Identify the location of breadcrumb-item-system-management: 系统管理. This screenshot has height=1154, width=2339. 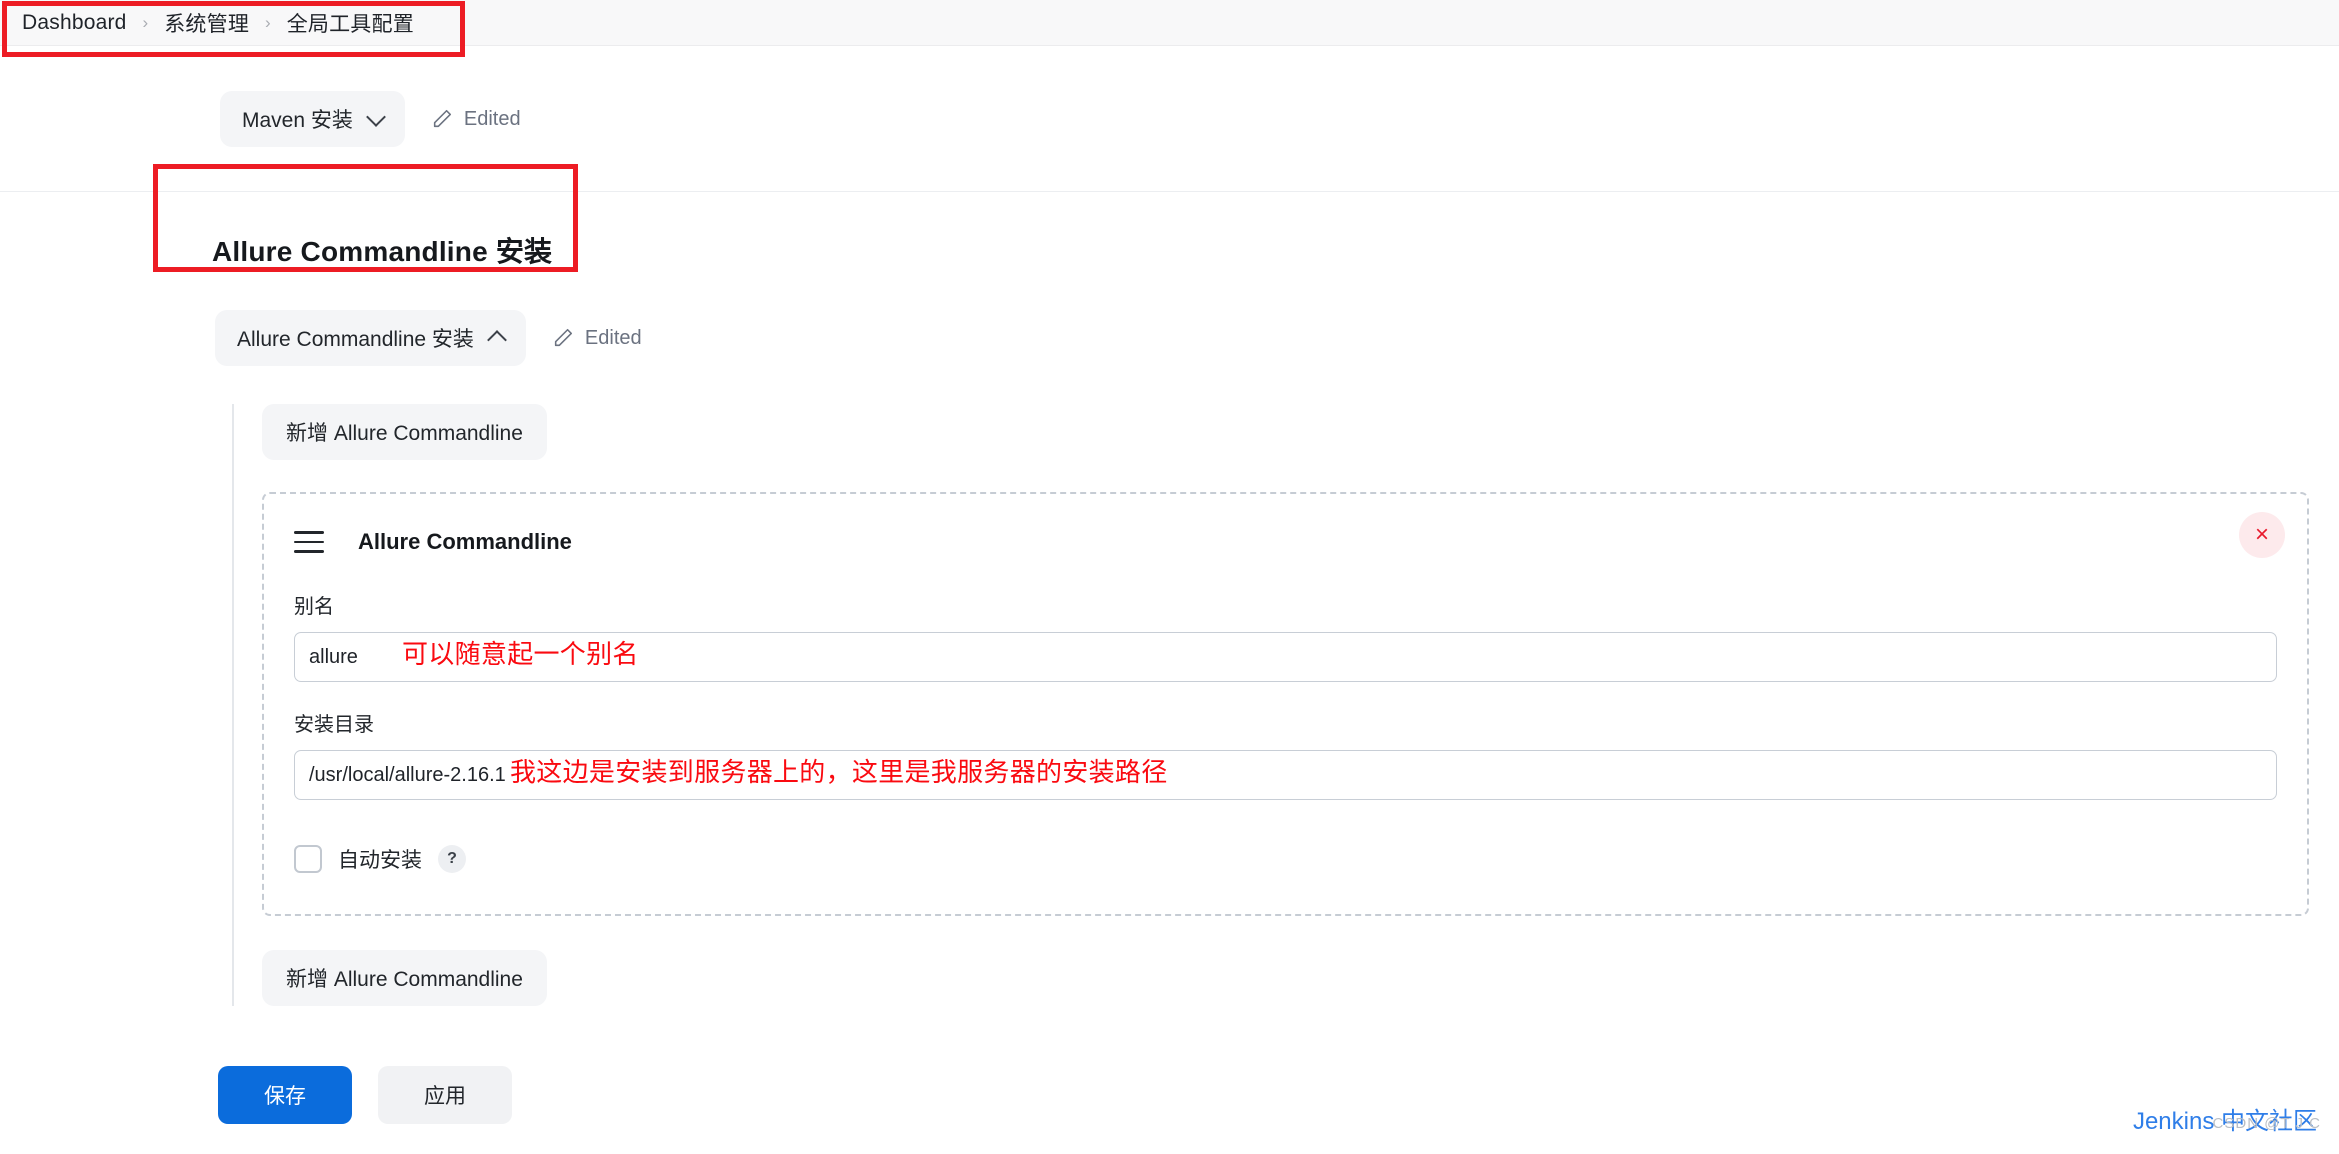
(206, 23).